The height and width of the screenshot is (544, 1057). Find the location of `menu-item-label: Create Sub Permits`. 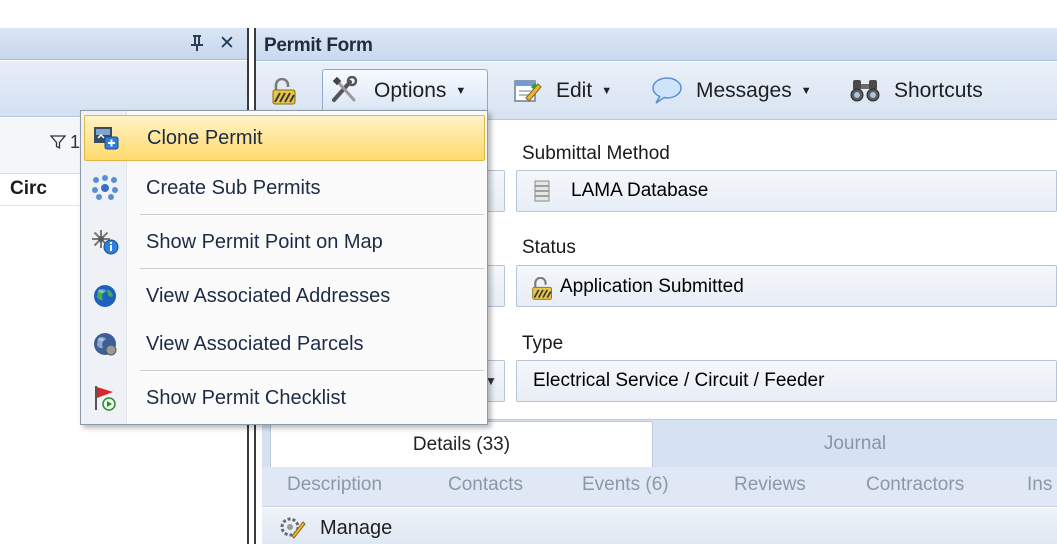

menu-item-label: Create Sub Permits is located at coordinates (233, 187).